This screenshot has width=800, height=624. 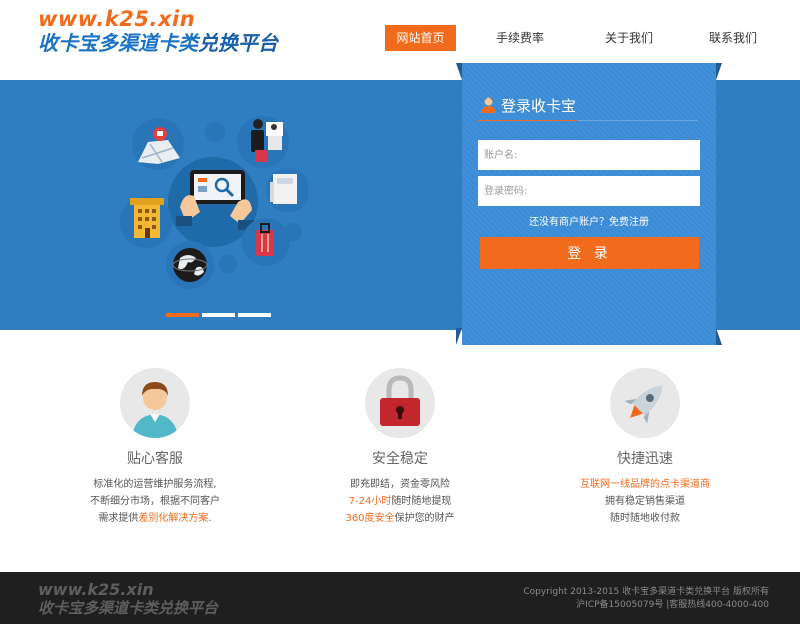 I want to click on panel-fold-bottom-right, so click(x=719, y=336).